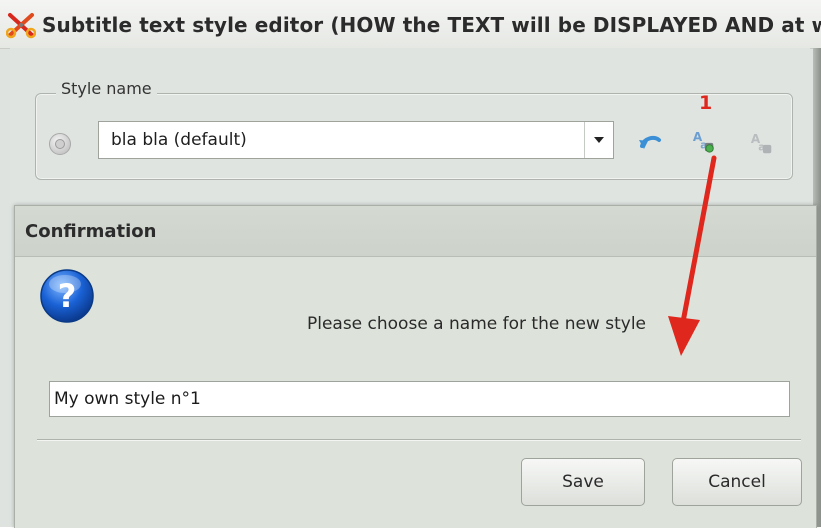  I want to click on style-name-input, so click(419, 399).